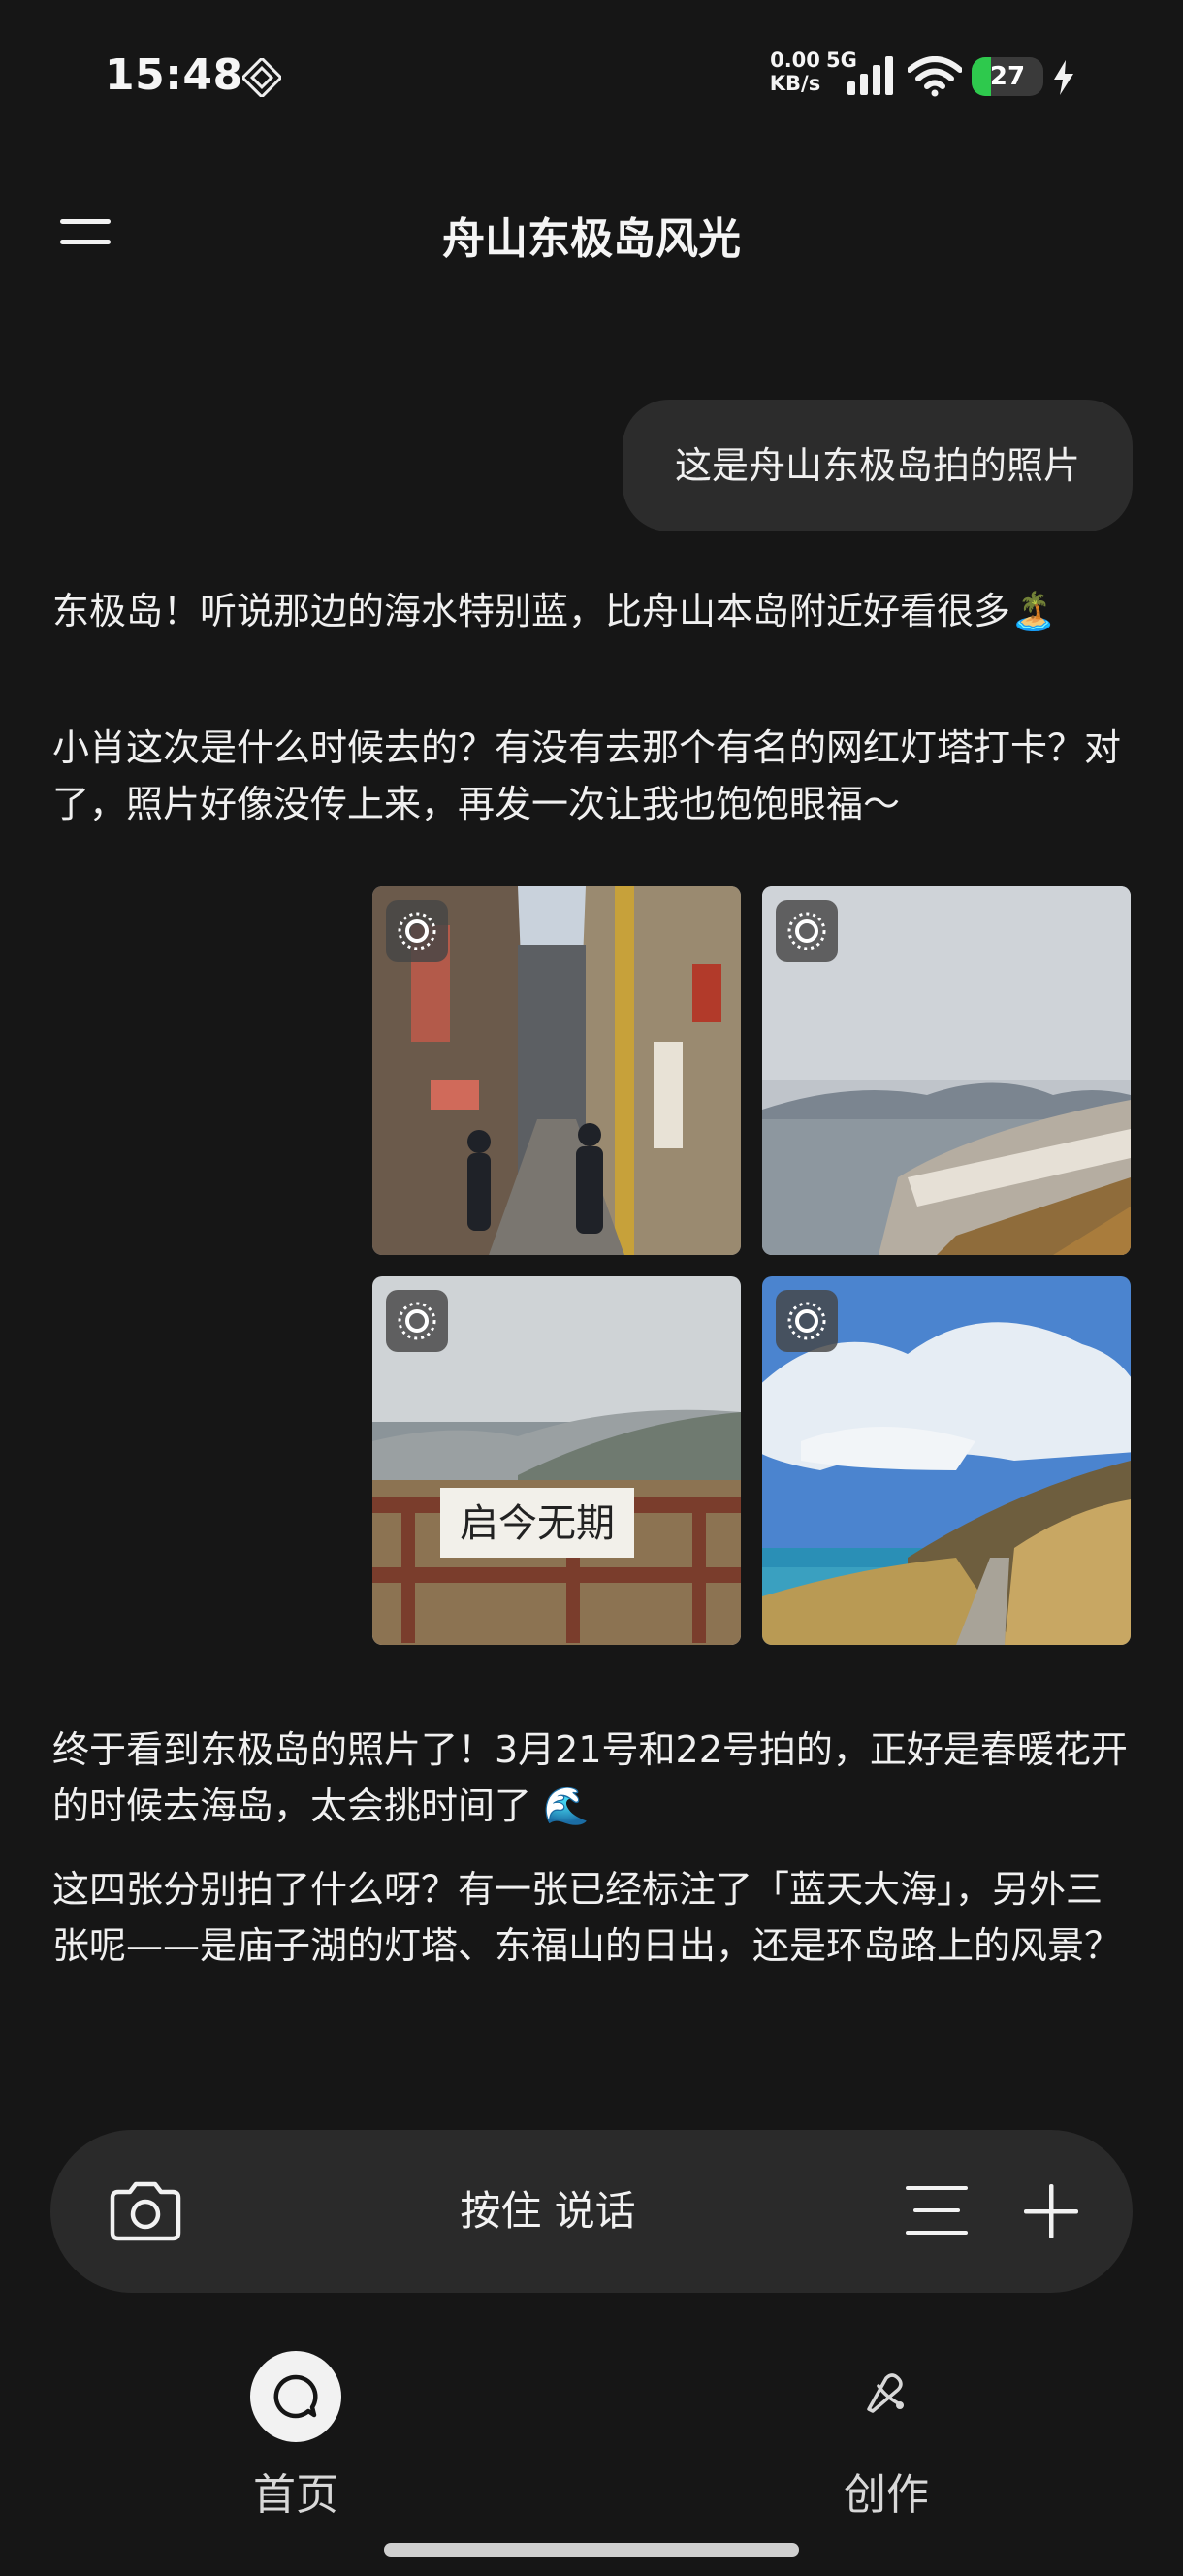 The image size is (1183, 2576). Describe the element at coordinates (795, 83) in the screenshot. I see `network-speed-unit: KB/s` at that location.